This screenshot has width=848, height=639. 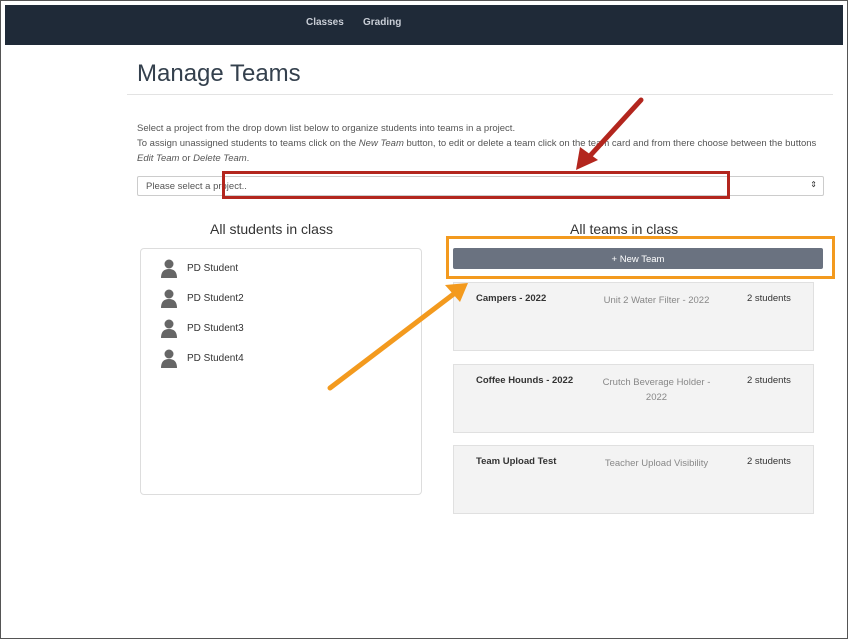 What do you see at coordinates (397, 337) in the screenshot?
I see `orange-arrow-icon` at bounding box center [397, 337].